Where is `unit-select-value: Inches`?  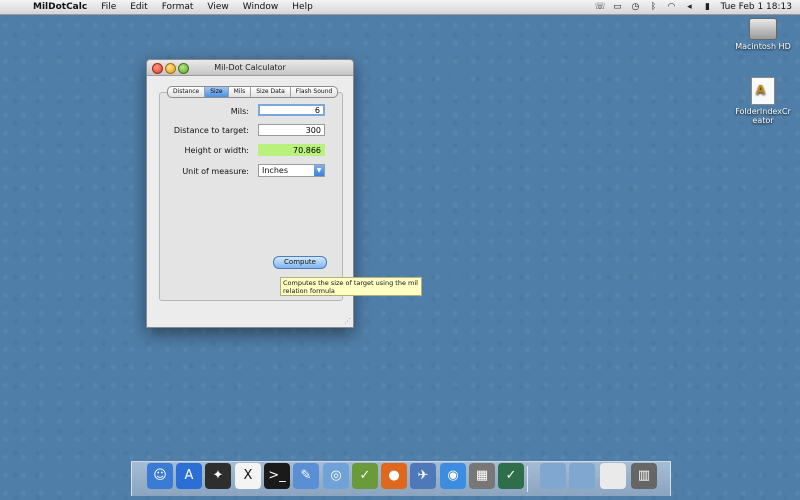 unit-select-value: Inches is located at coordinates (275, 170).